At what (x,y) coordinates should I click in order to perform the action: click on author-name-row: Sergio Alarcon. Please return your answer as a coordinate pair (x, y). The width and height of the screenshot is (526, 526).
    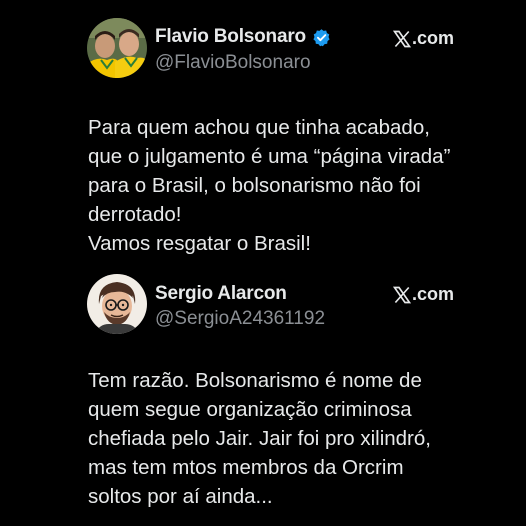
    Looking at the image, I should click on (221, 294).